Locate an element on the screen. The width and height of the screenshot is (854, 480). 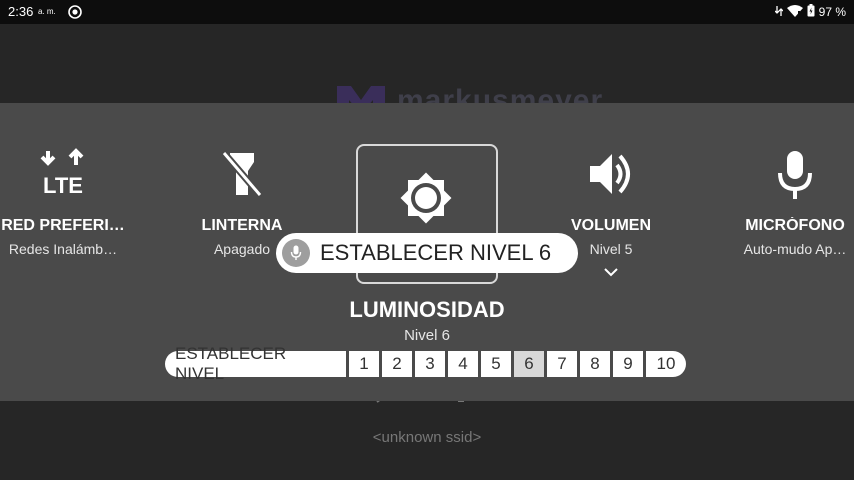
status-time: 2:36 is located at coordinates (21, 11).